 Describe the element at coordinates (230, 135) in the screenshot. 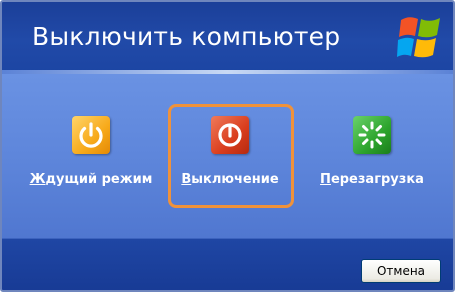

I see `power-icon` at that location.